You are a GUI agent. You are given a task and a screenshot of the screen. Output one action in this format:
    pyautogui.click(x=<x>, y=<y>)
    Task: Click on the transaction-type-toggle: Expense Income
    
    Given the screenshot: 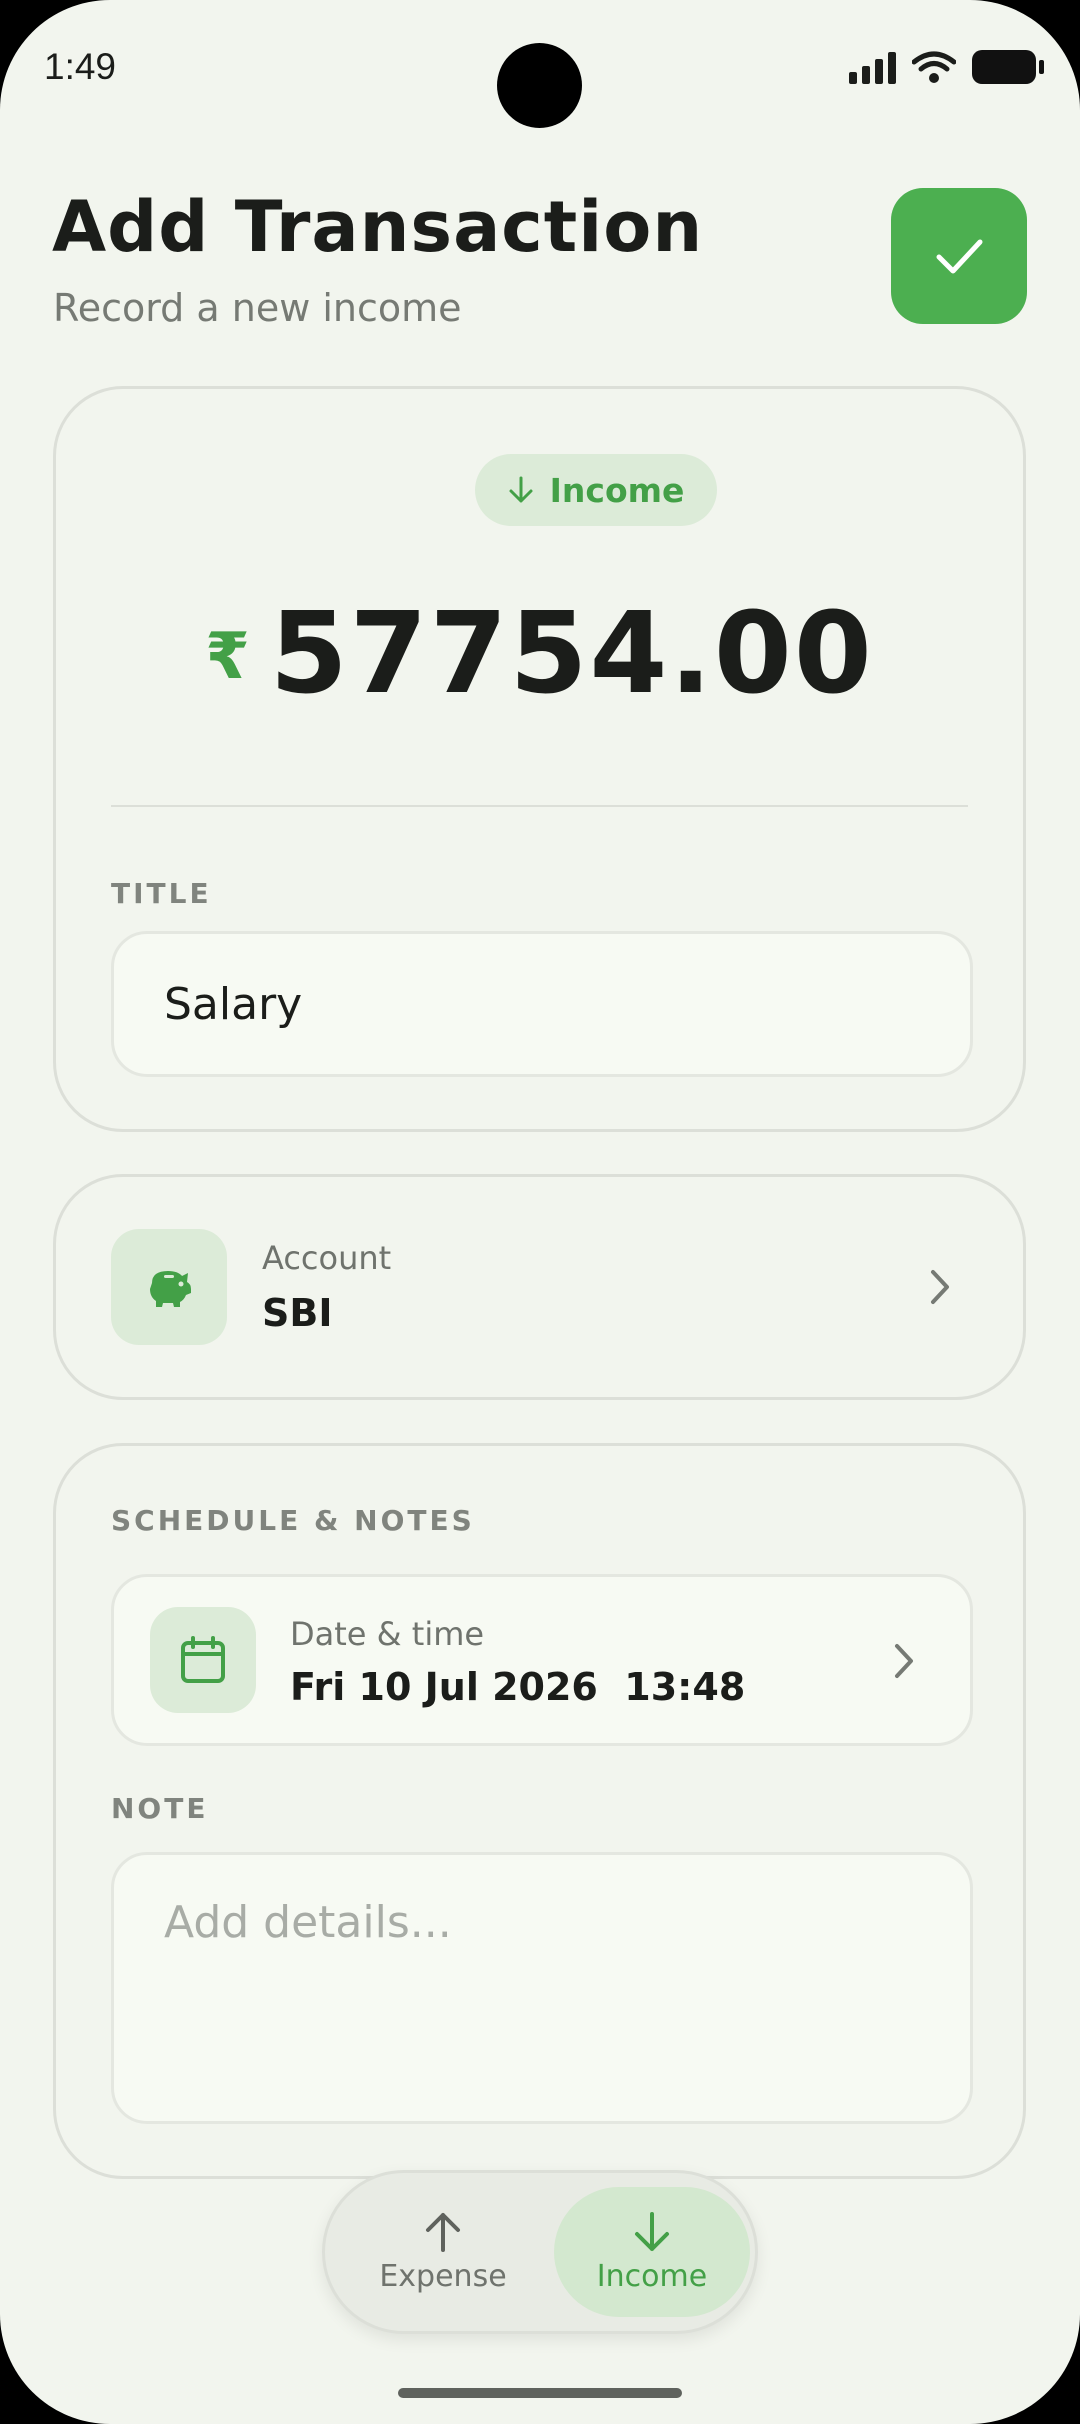 What is the action you would take?
    pyautogui.click(x=540, y=2252)
    